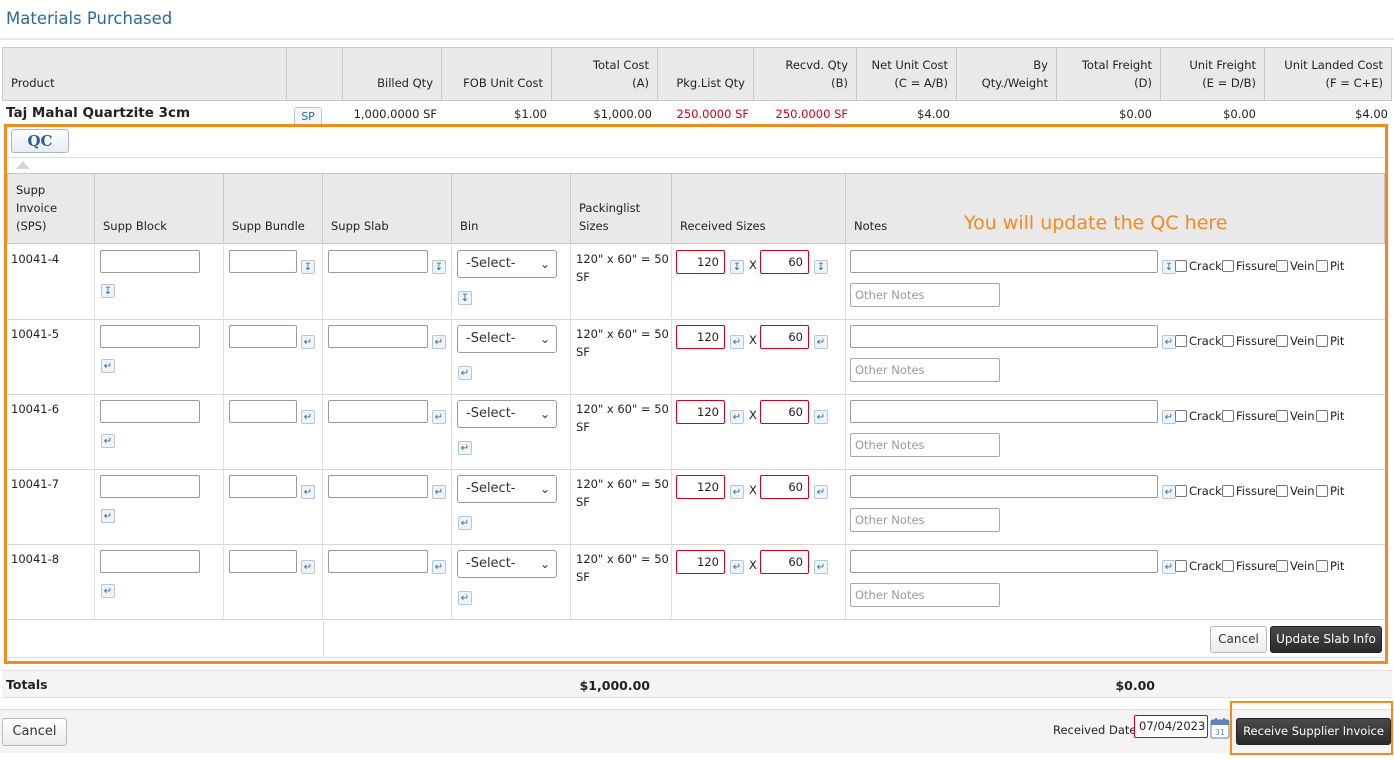  I want to click on qc-cancel-button: Cancel, so click(1238, 639).